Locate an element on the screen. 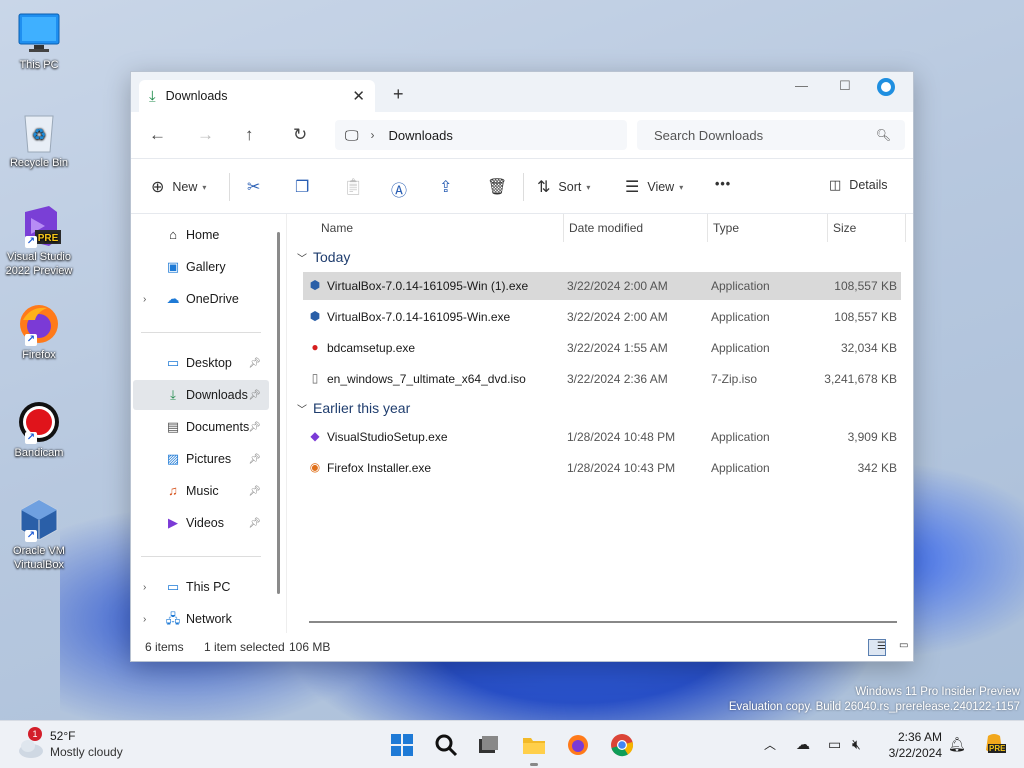 The height and width of the screenshot is (768, 1024). task-view-icon is located at coordinates (488, 744).